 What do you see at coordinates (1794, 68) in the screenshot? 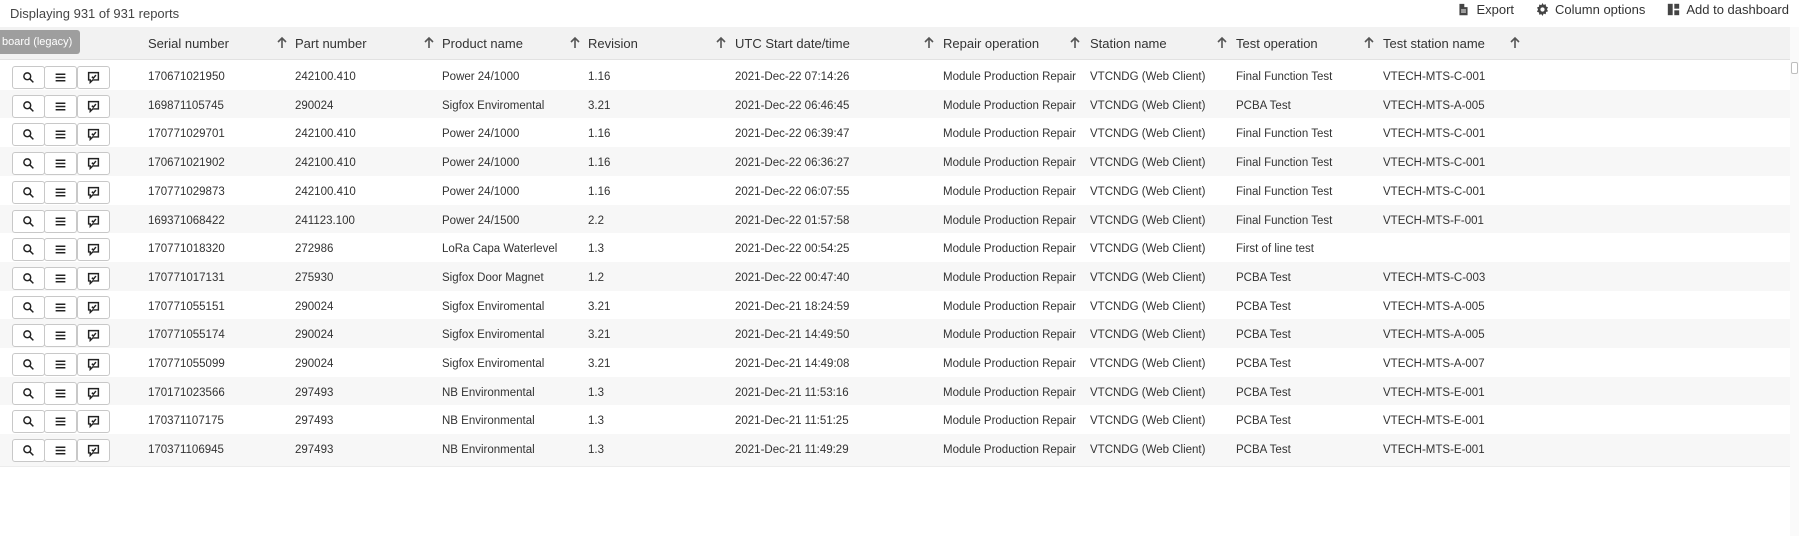
I see `scrollbar-thumb` at bounding box center [1794, 68].